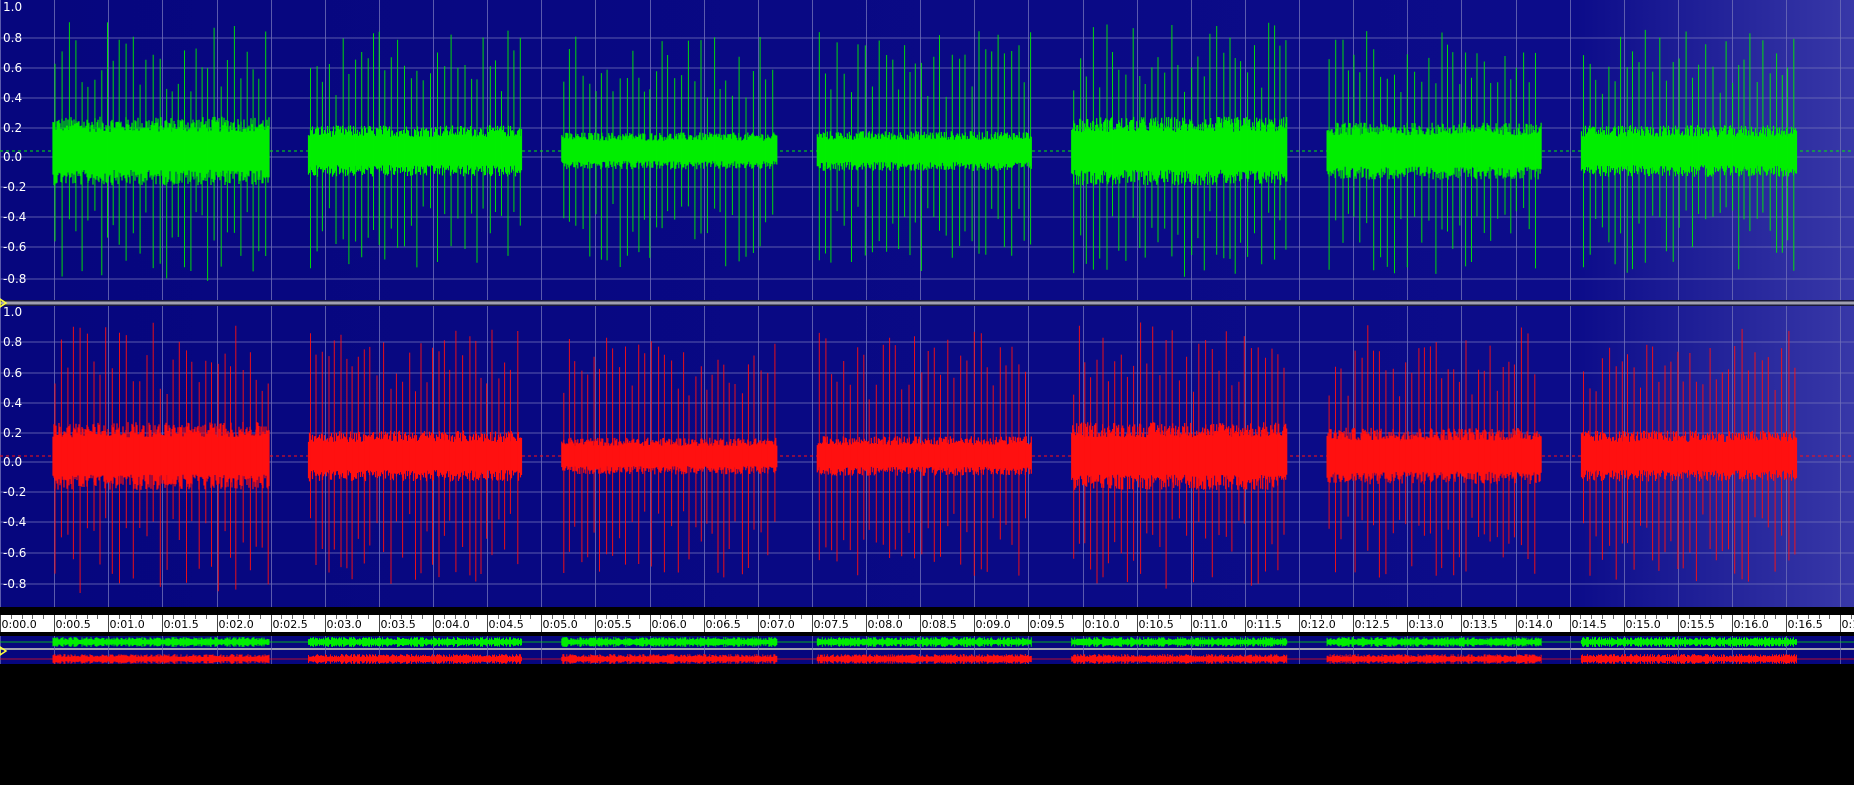  Describe the element at coordinates (939, 624) in the screenshot. I see `time-label: 0:08.5` at that location.